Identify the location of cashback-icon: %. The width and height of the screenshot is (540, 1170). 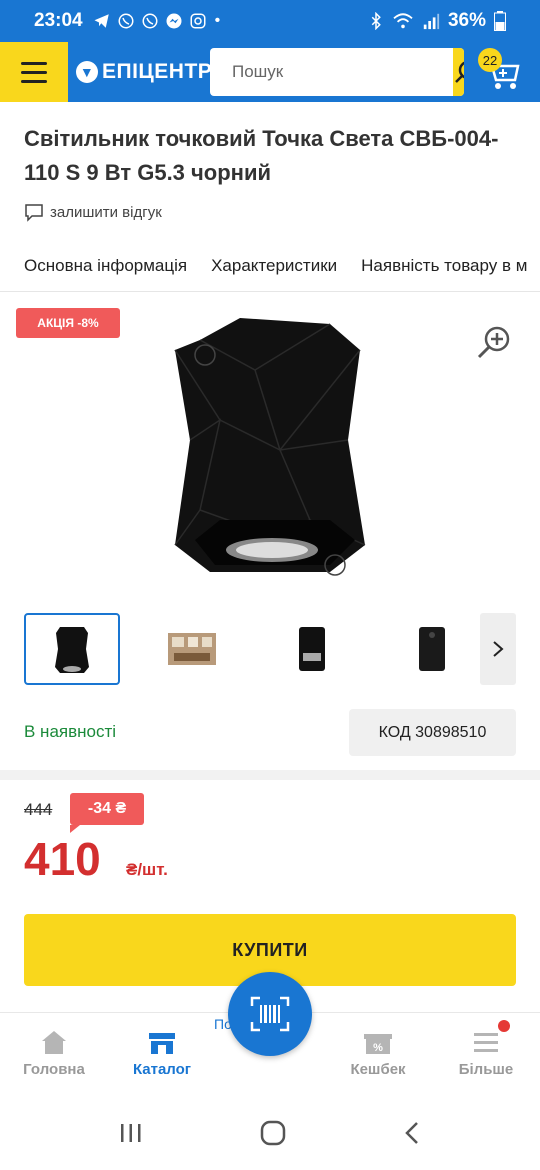
(378, 1044).